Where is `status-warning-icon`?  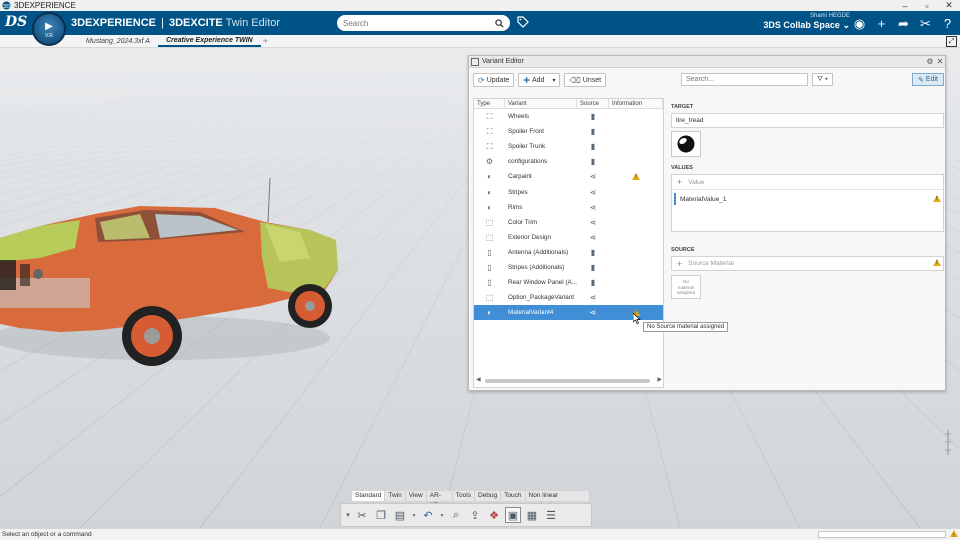 status-warning-icon is located at coordinates (954, 535).